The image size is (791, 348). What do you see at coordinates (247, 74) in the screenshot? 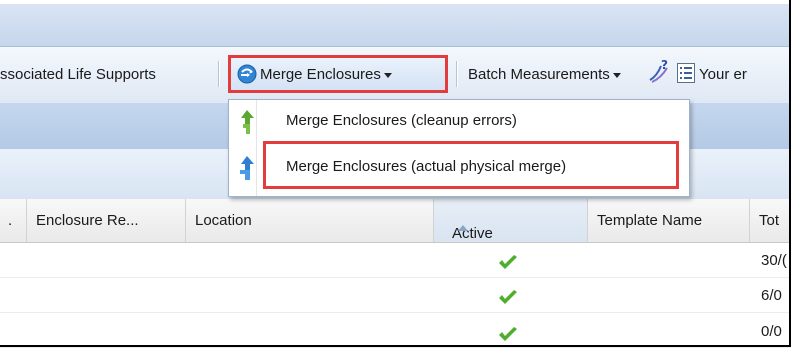
I see `merge-icon` at bounding box center [247, 74].